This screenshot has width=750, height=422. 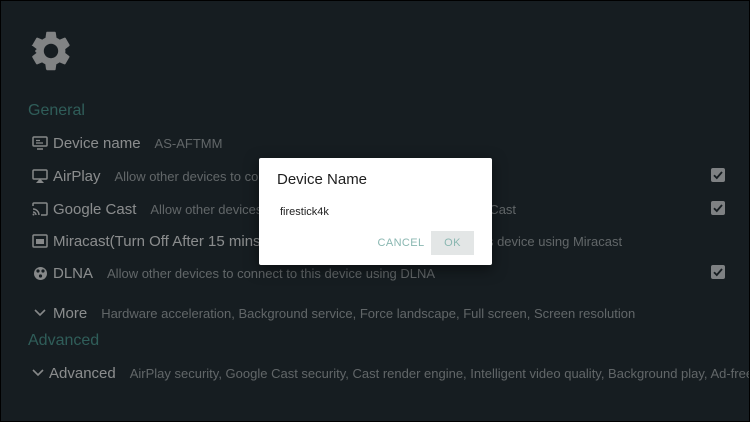 I want to click on ok-button: OK, so click(x=452, y=243).